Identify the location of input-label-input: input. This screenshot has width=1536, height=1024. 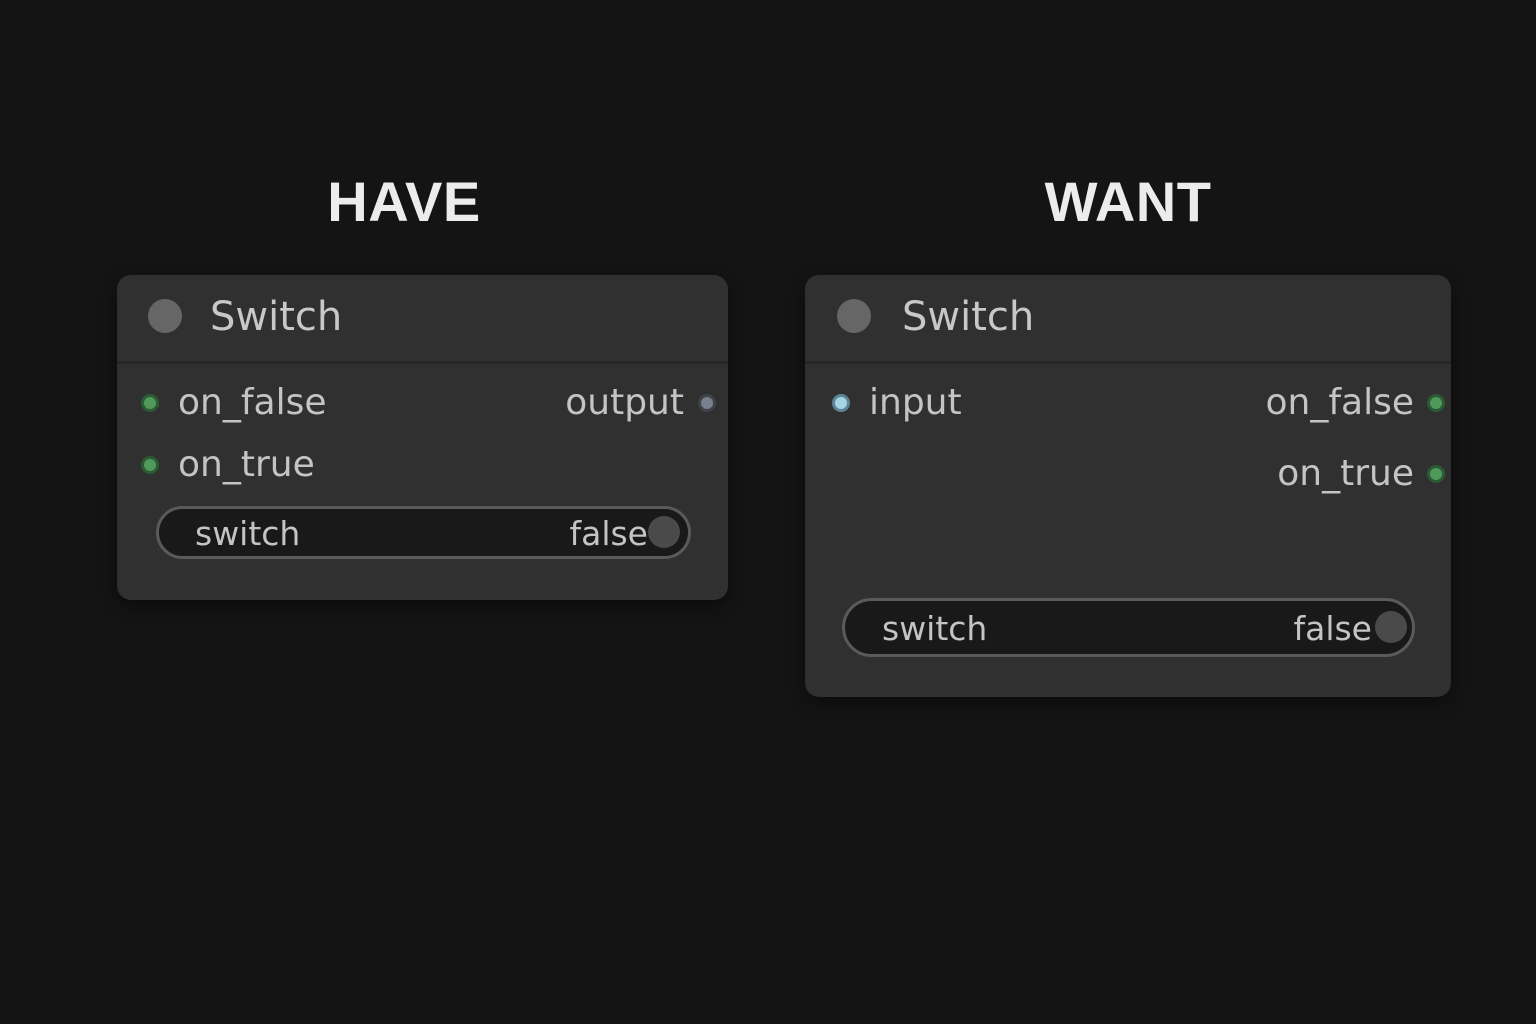
(915, 402).